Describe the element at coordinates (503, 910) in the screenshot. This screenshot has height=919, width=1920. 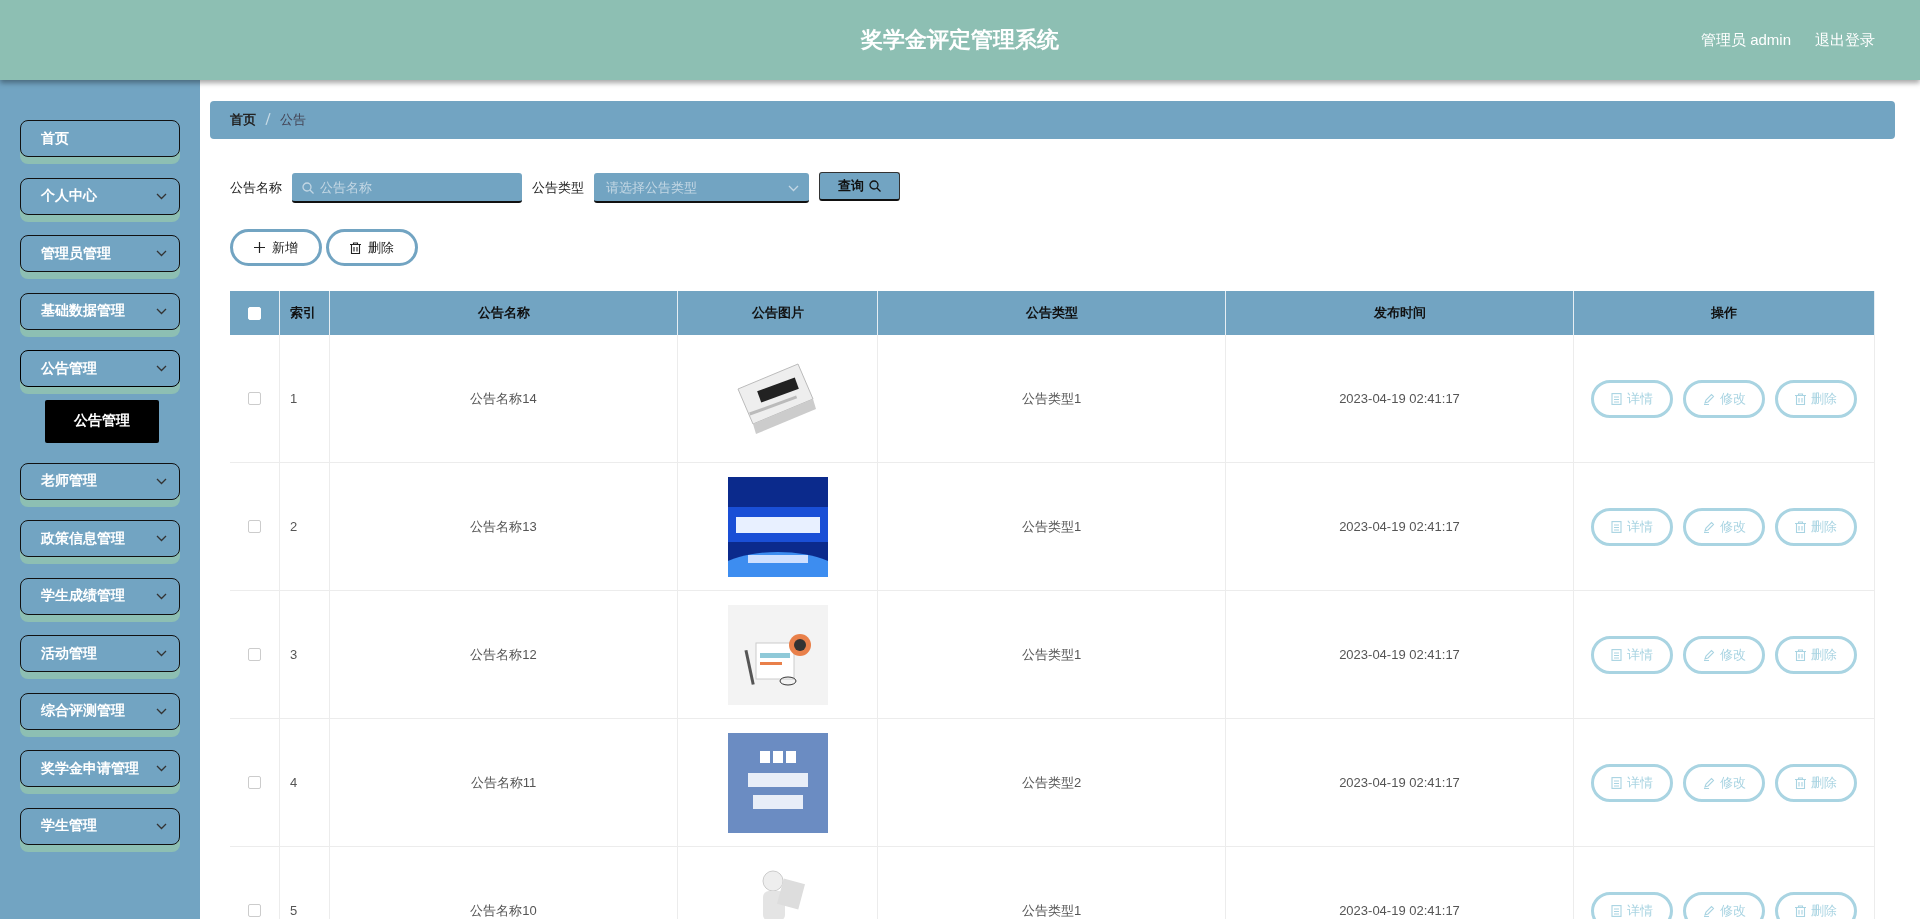
I see `table-cell: 公告名称10` at that location.